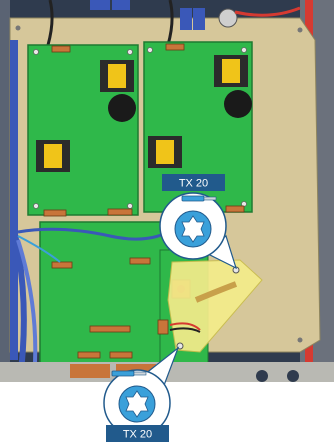  I want to click on left-cable-bundle, so click(14, 200).